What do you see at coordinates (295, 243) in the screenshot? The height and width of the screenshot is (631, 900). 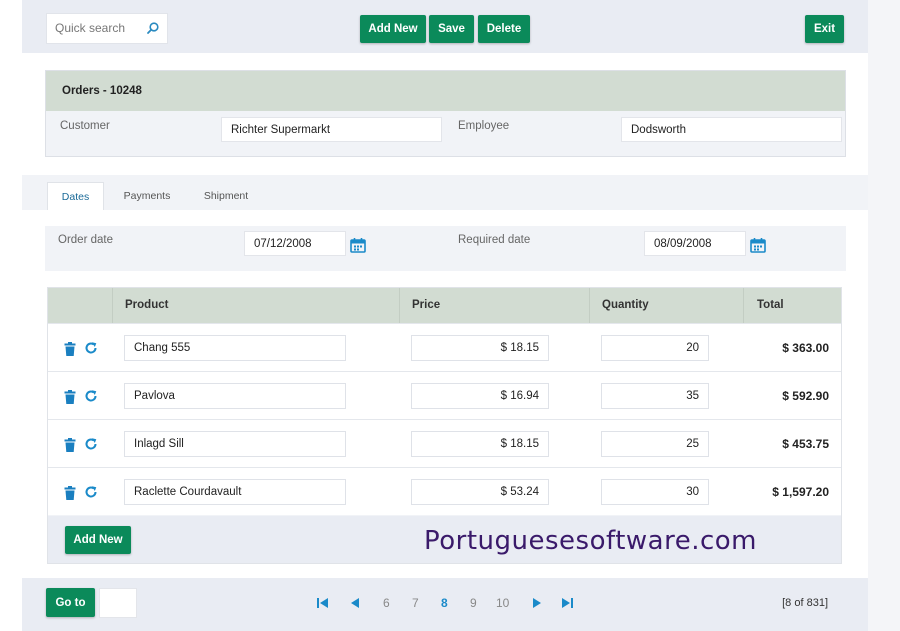 I see `order-date-field: 07/12/2008` at bounding box center [295, 243].